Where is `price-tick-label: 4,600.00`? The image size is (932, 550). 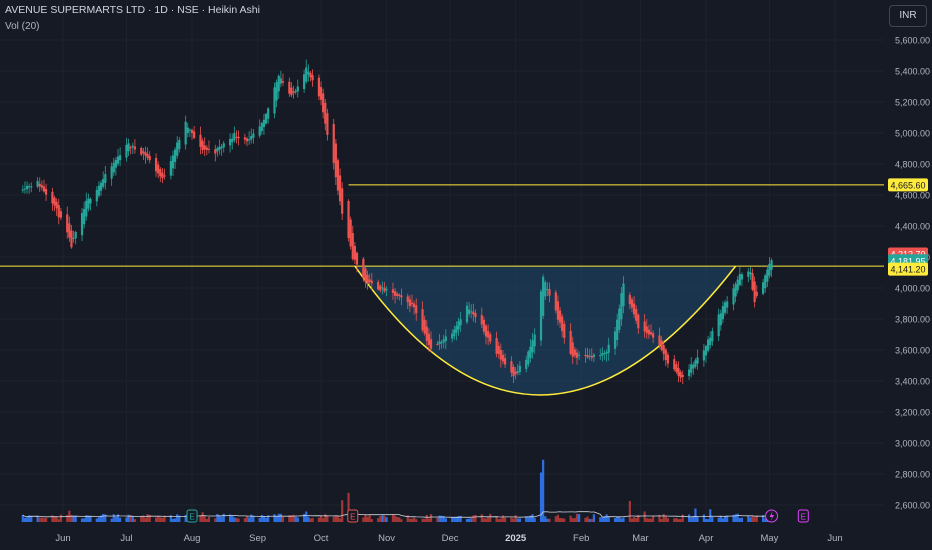 price-tick-label: 4,600.00 is located at coordinates (912, 196).